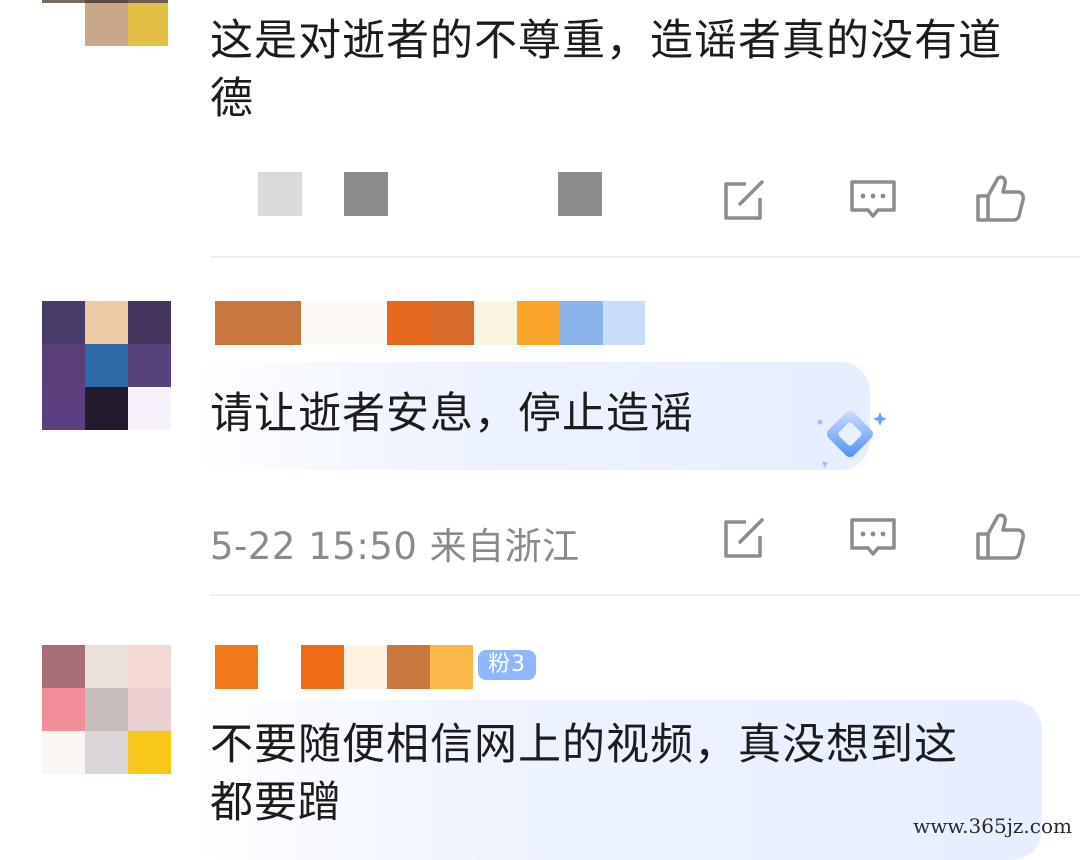  Describe the element at coordinates (452, 414) in the screenshot. I see `comment-text: 请让逝者安息，停止造谣` at that location.